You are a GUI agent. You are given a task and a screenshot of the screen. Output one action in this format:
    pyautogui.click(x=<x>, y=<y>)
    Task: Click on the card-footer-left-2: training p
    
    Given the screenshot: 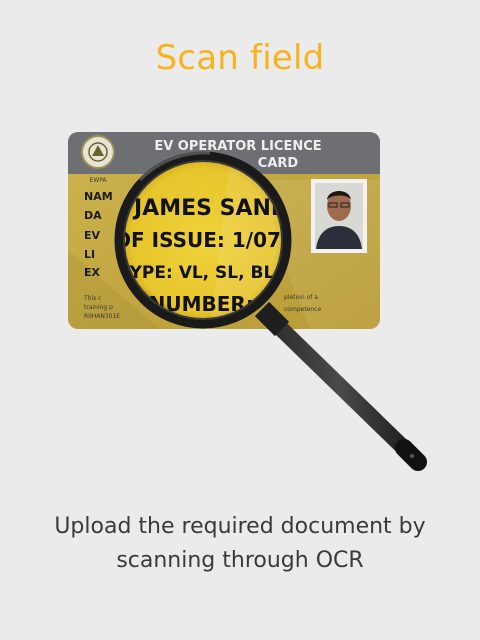 What is the action you would take?
    pyautogui.click(x=98, y=307)
    